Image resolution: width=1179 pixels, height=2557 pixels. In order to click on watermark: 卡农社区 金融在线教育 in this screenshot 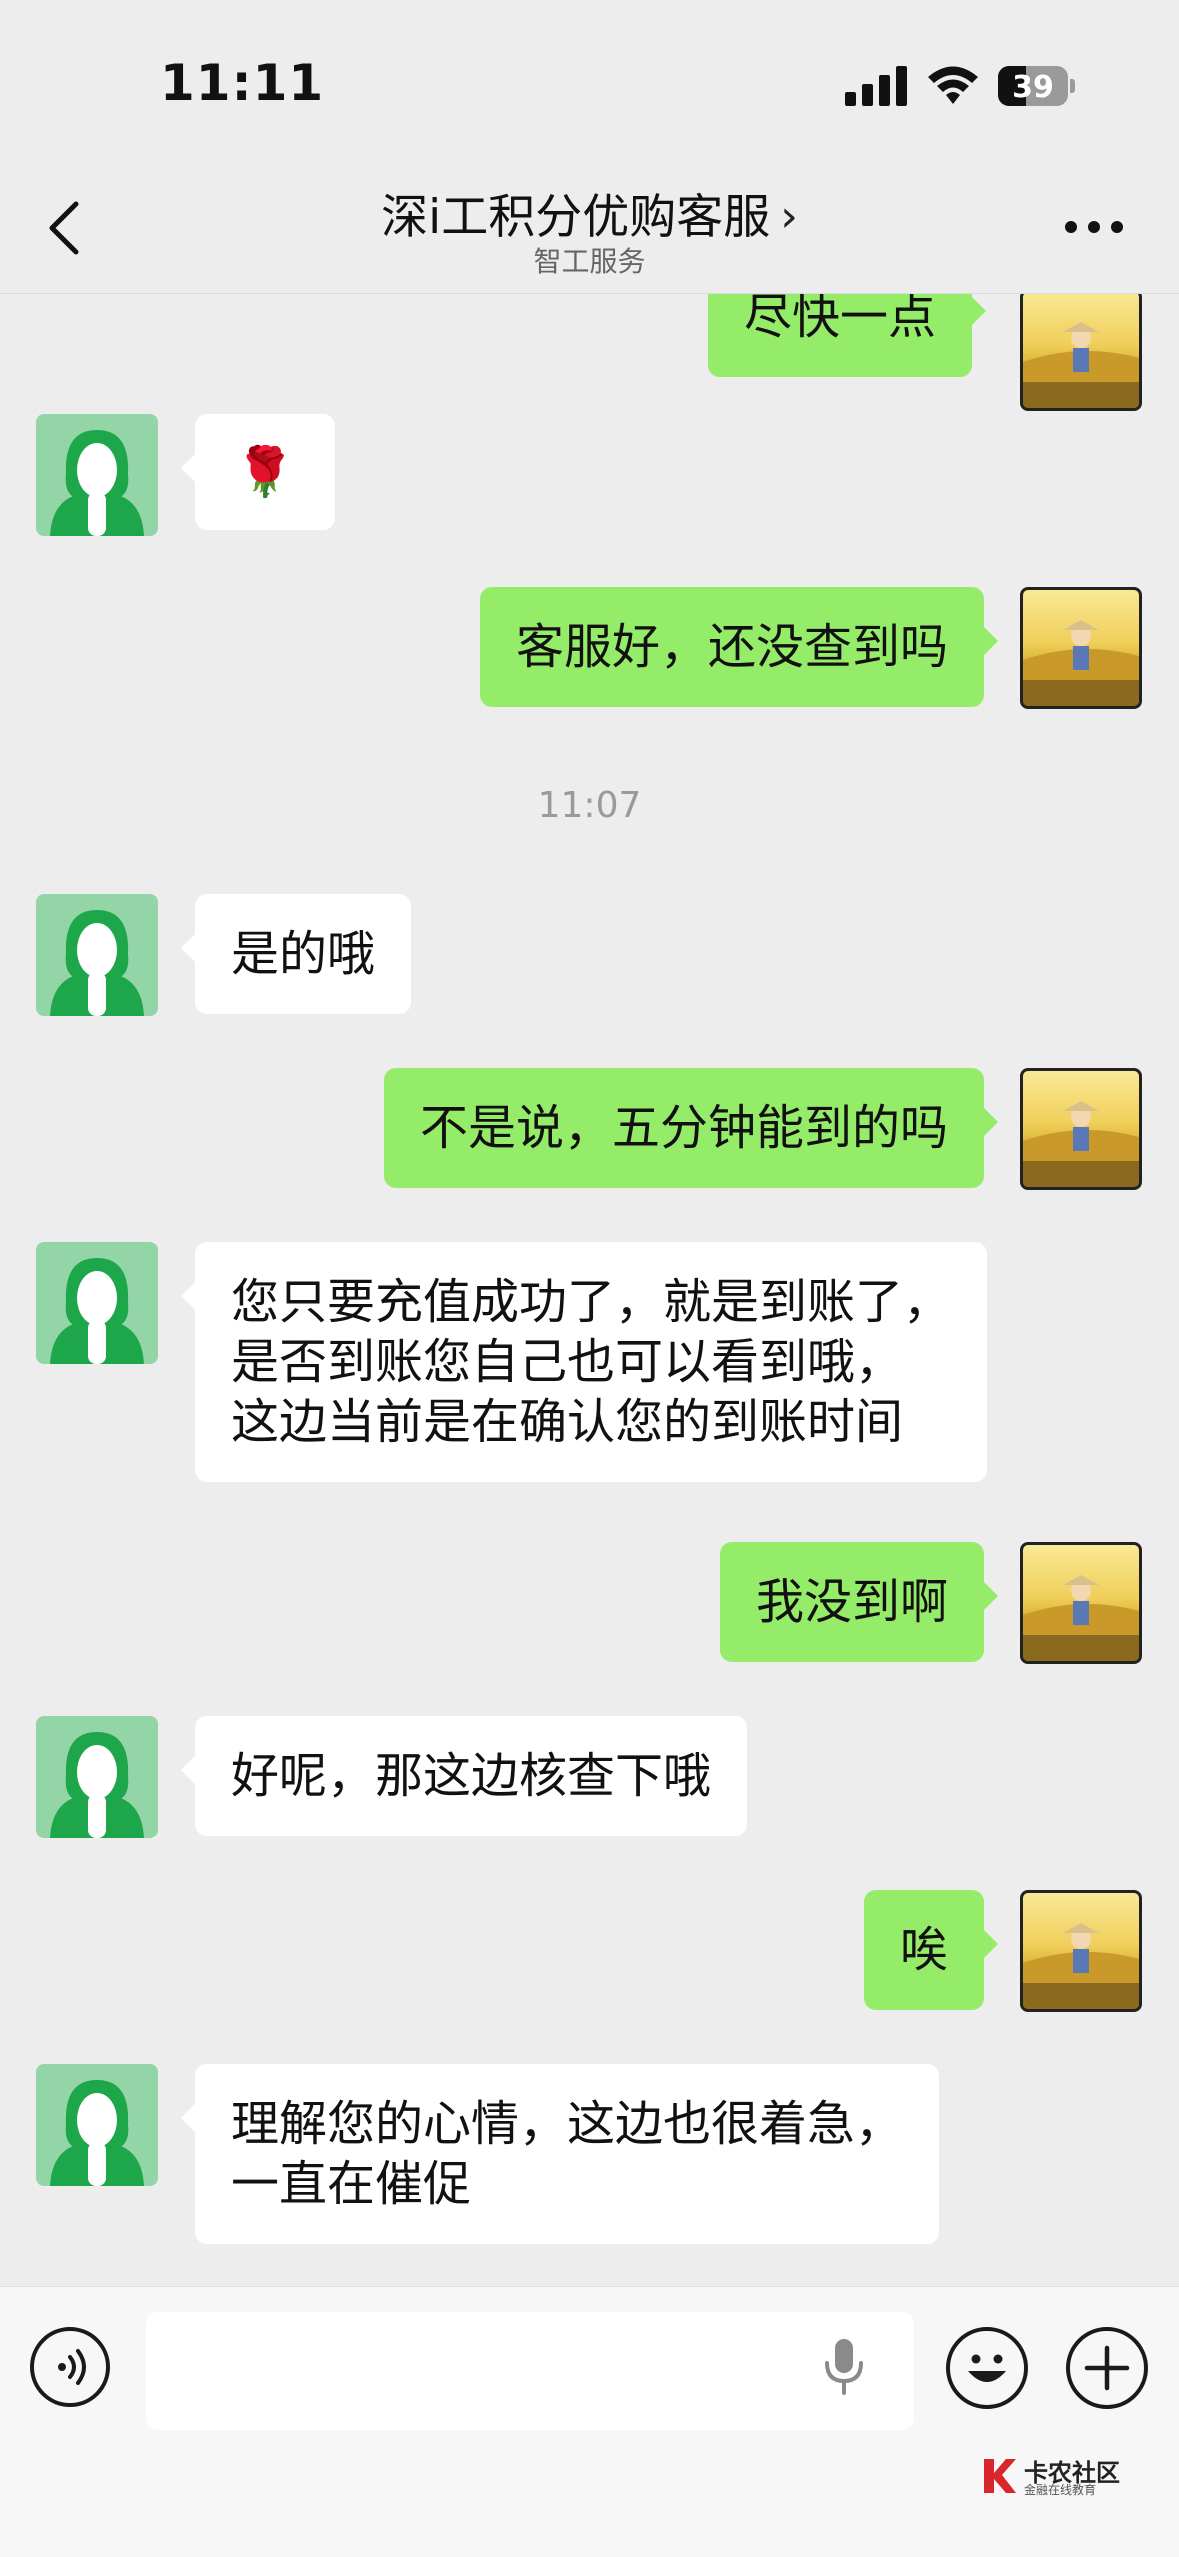, I will do `click(1070, 2478)`.